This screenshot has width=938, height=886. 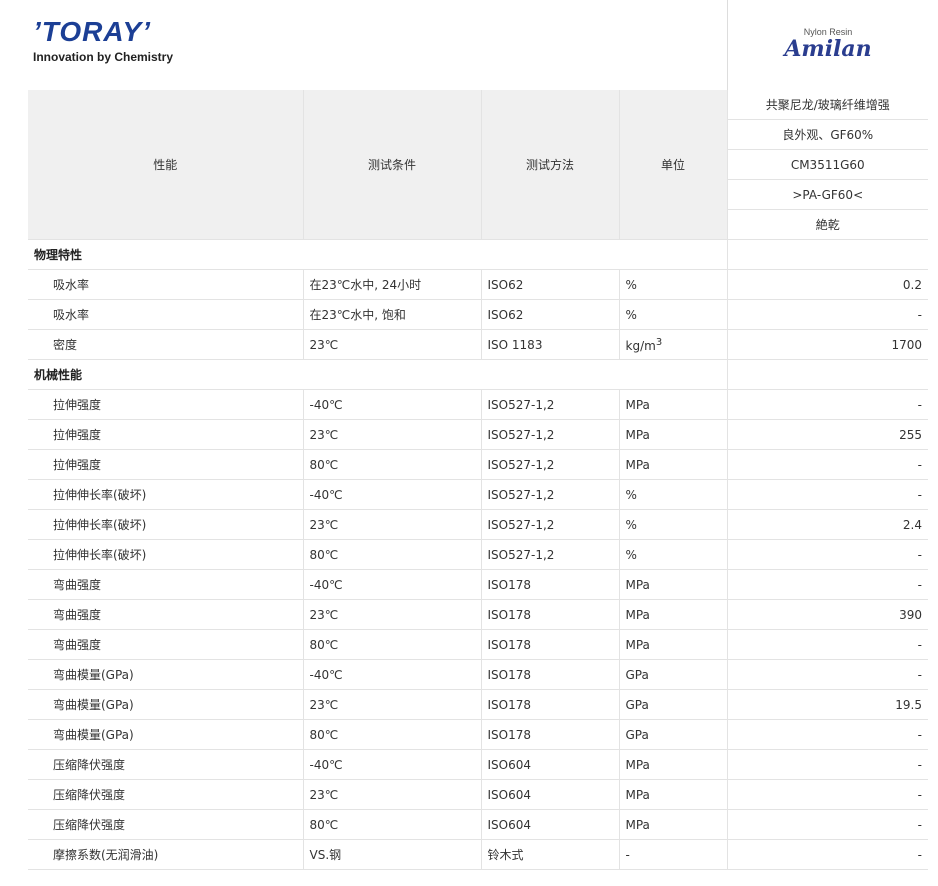 I want to click on method-cell: ISO 1183, so click(x=550, y=344).